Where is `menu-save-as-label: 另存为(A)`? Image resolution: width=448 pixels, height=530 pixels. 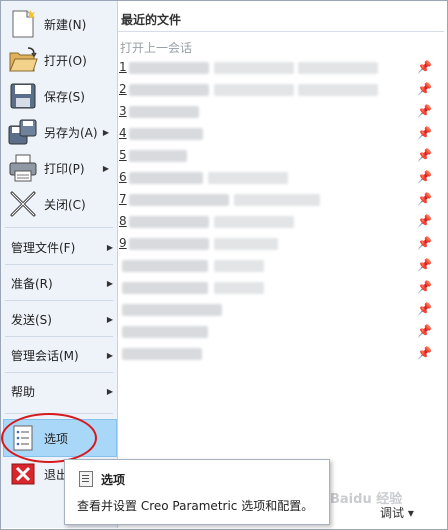 menu-save-as-label: 另存为(A) is located at coordinates (71, 132).